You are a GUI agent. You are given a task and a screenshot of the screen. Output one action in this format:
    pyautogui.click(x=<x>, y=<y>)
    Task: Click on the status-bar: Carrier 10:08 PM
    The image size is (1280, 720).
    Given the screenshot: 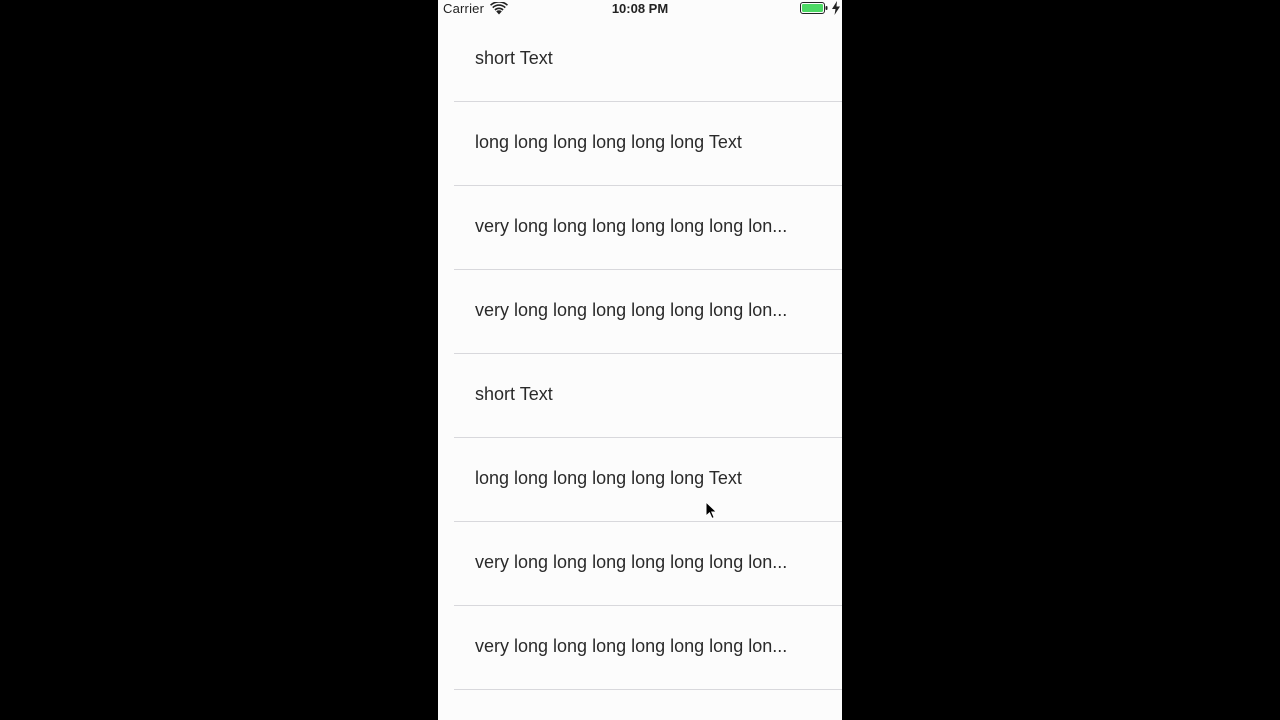 What is the action you would take?
    pyautogui.click(x=640, y=9)
    